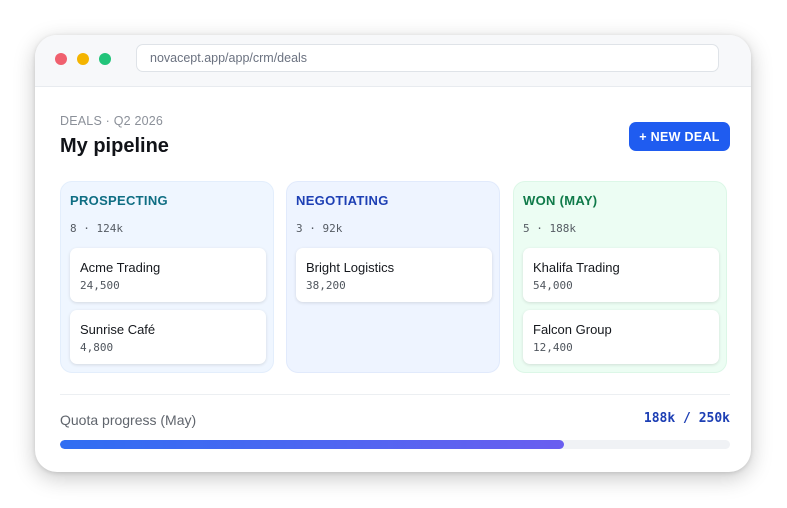  I want to click on page-eyebrow: DEALS · Q2 2026, so click(112, 121).